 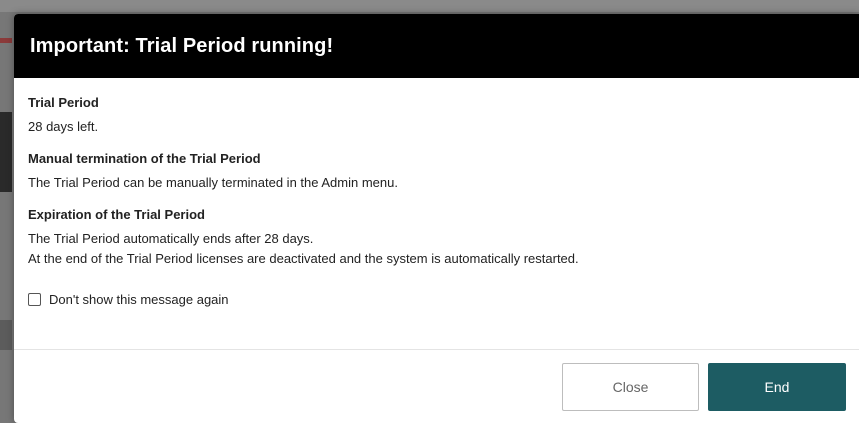 What do you see at coordinates (139, 299) in the screenshot?
I see `dont-show-again-label: Don't show this message again` at bounding box center [139, 299].